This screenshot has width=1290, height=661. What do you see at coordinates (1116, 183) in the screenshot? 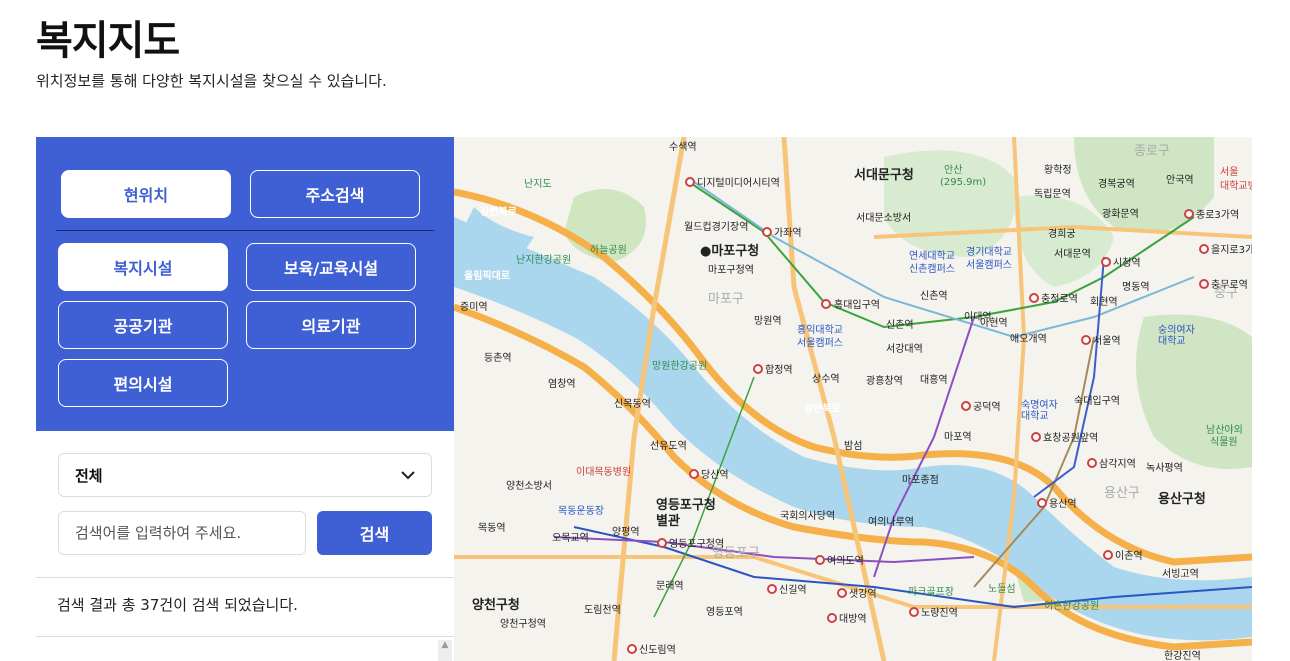
I see `svg-text: 경복궁역` at bounding box center [1116, 183].